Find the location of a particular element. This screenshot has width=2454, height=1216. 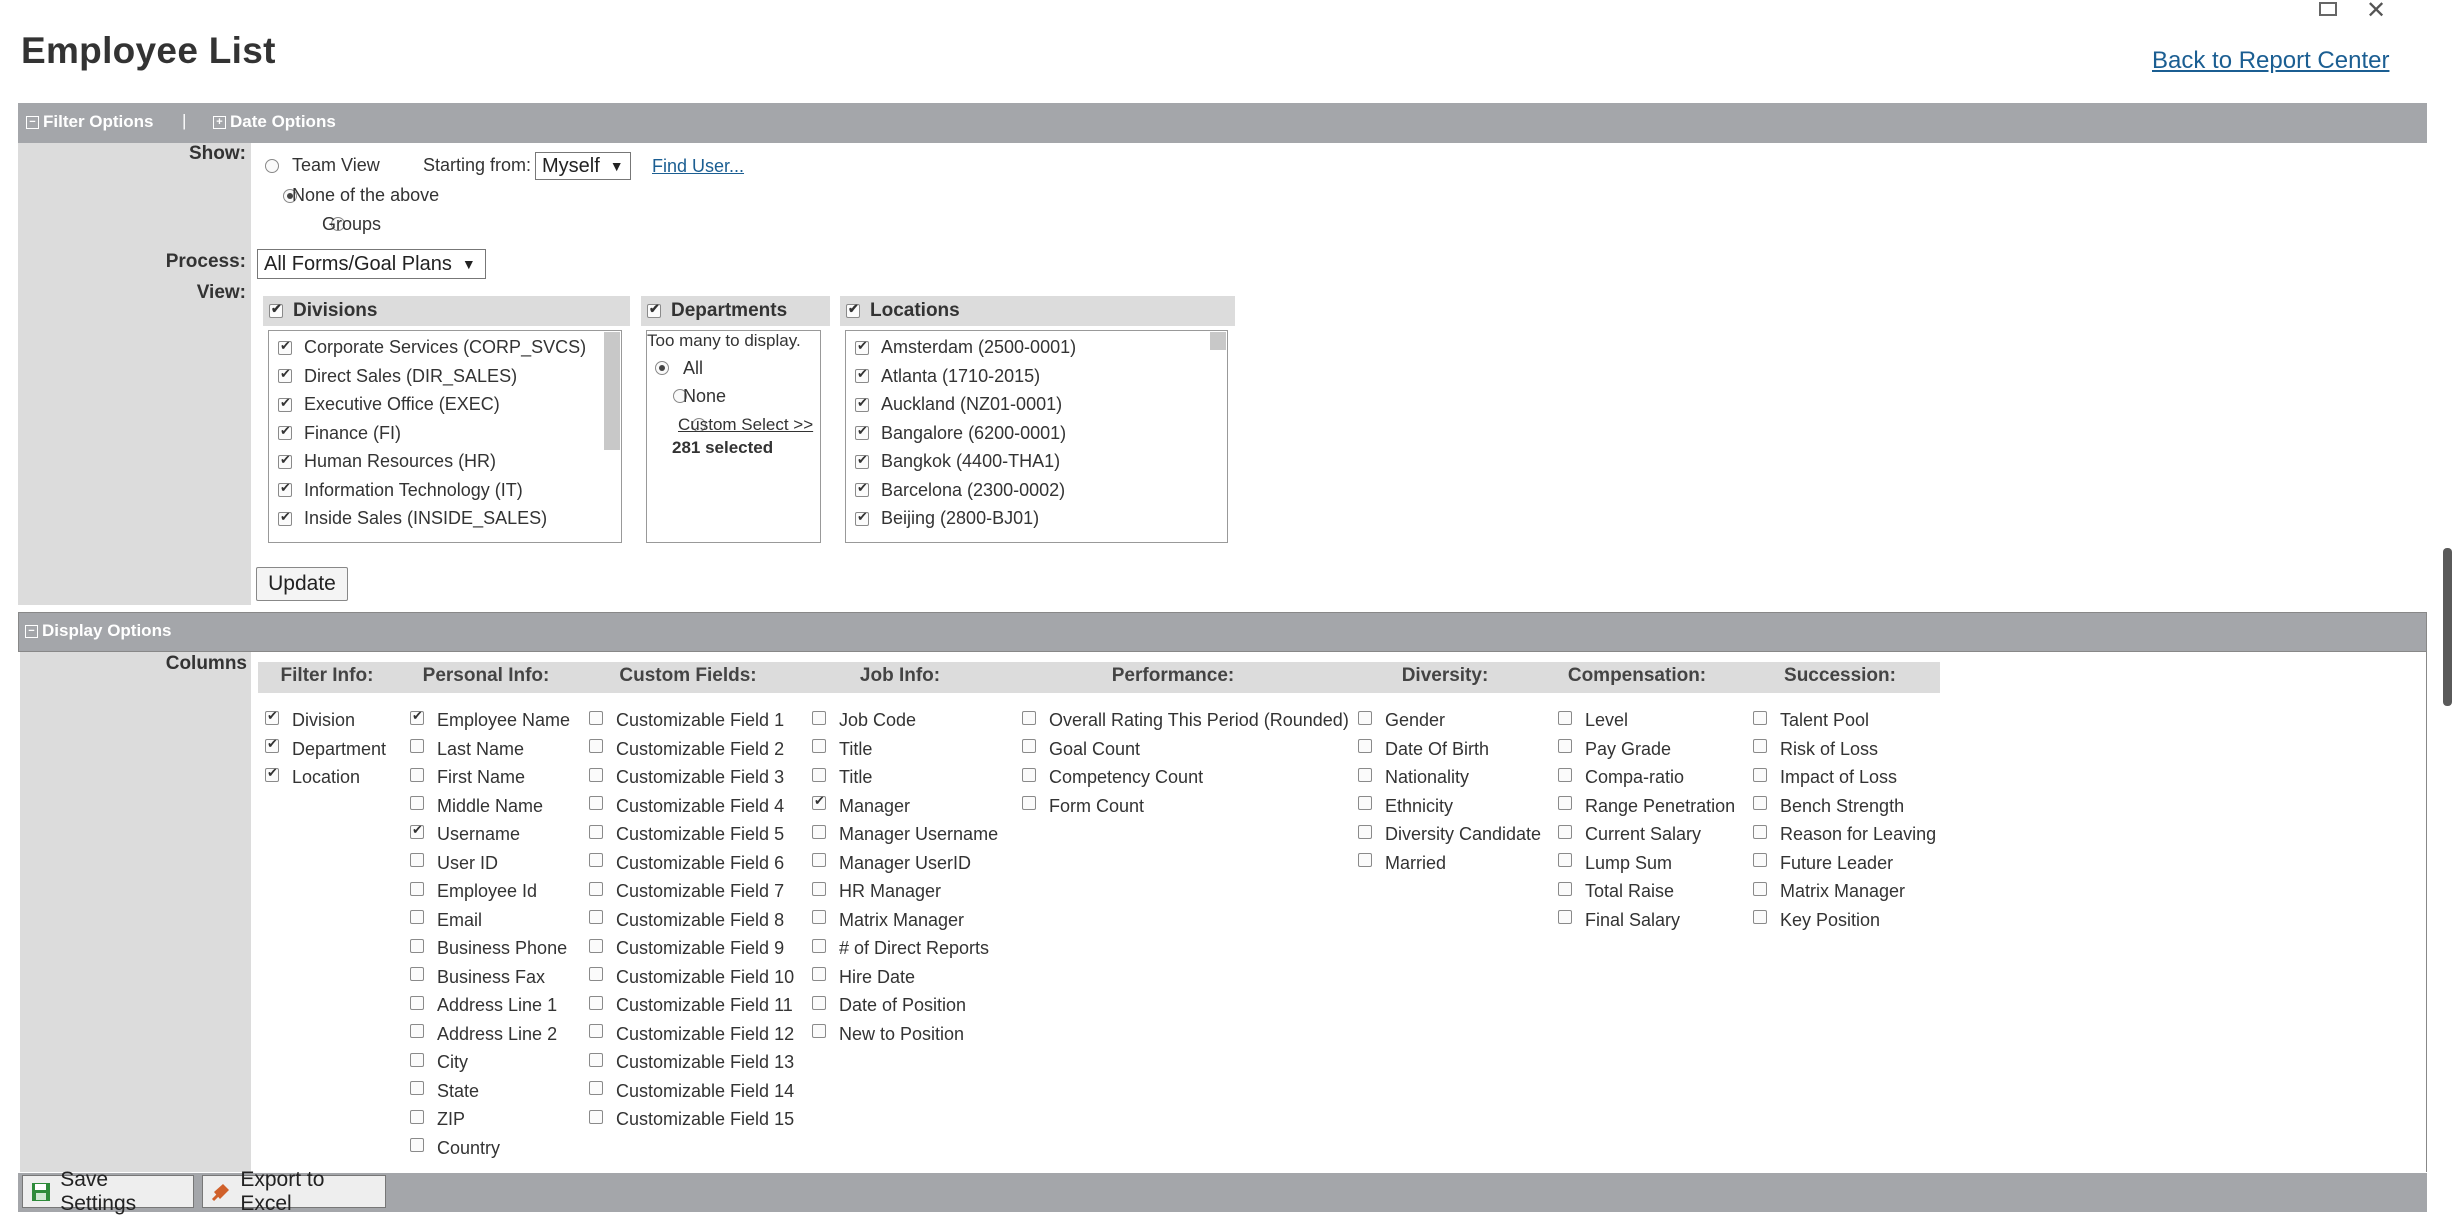

column-option: First Name is located at coordinates (467, 774).